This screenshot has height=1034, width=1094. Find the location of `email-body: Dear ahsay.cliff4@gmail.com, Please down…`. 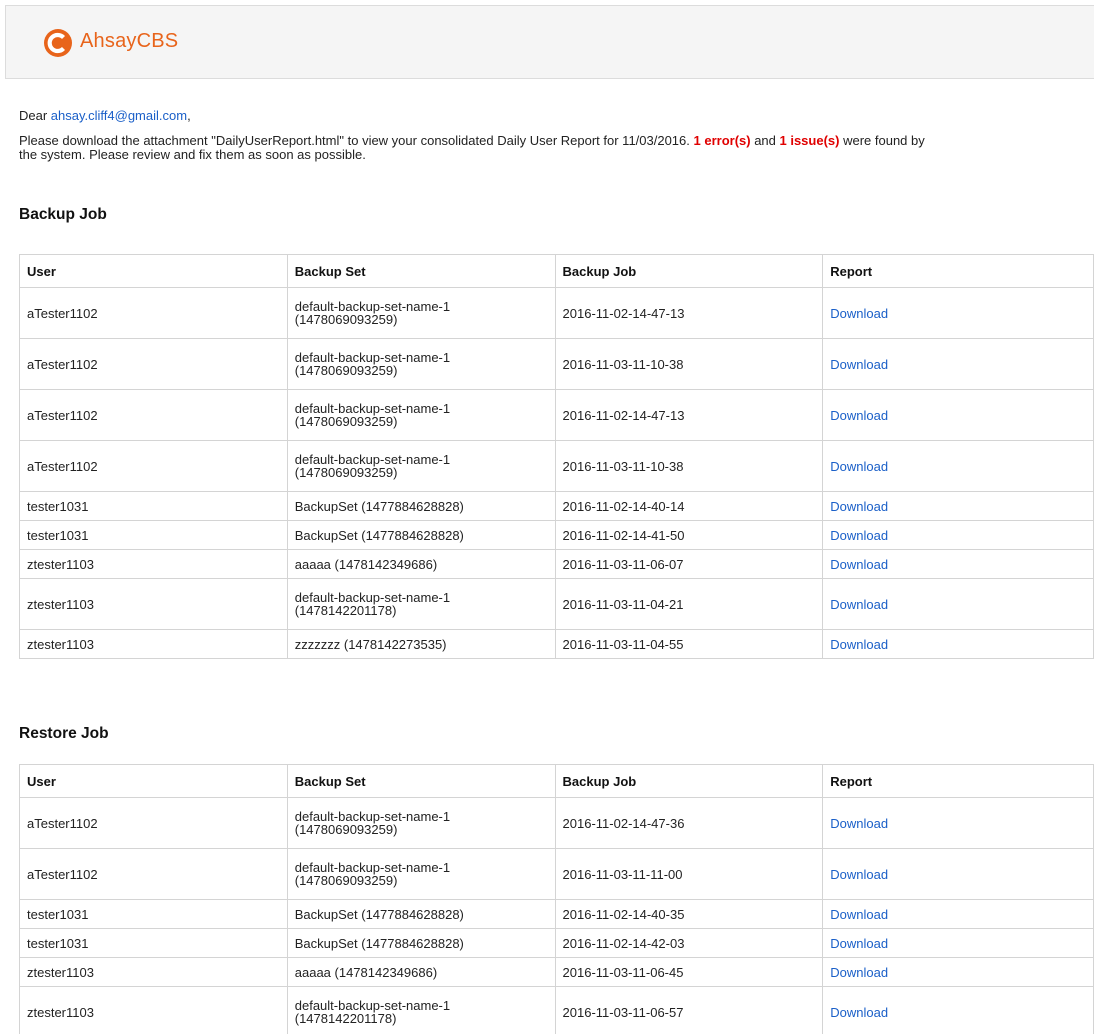

email-body: Dear ahsay.cliff4@gmail.com, Please down… is located at coordinates (556, 135).